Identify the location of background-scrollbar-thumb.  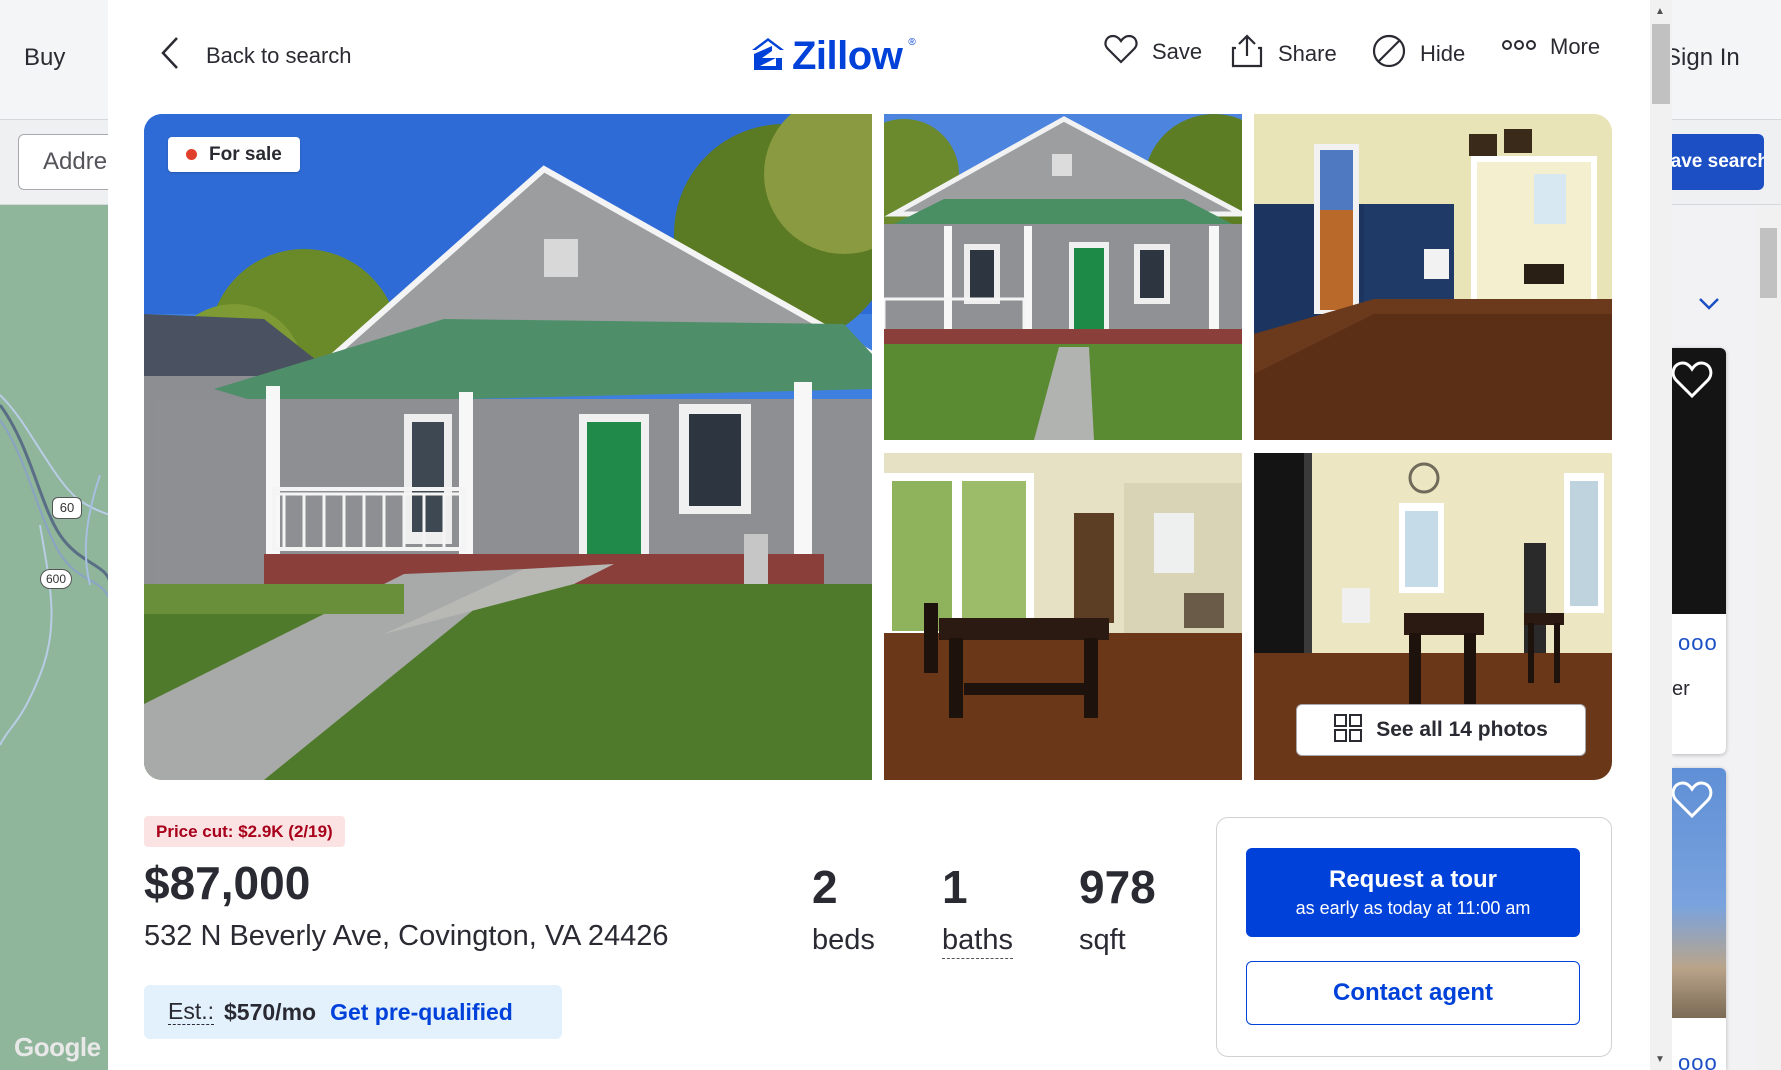
(1768, 263).